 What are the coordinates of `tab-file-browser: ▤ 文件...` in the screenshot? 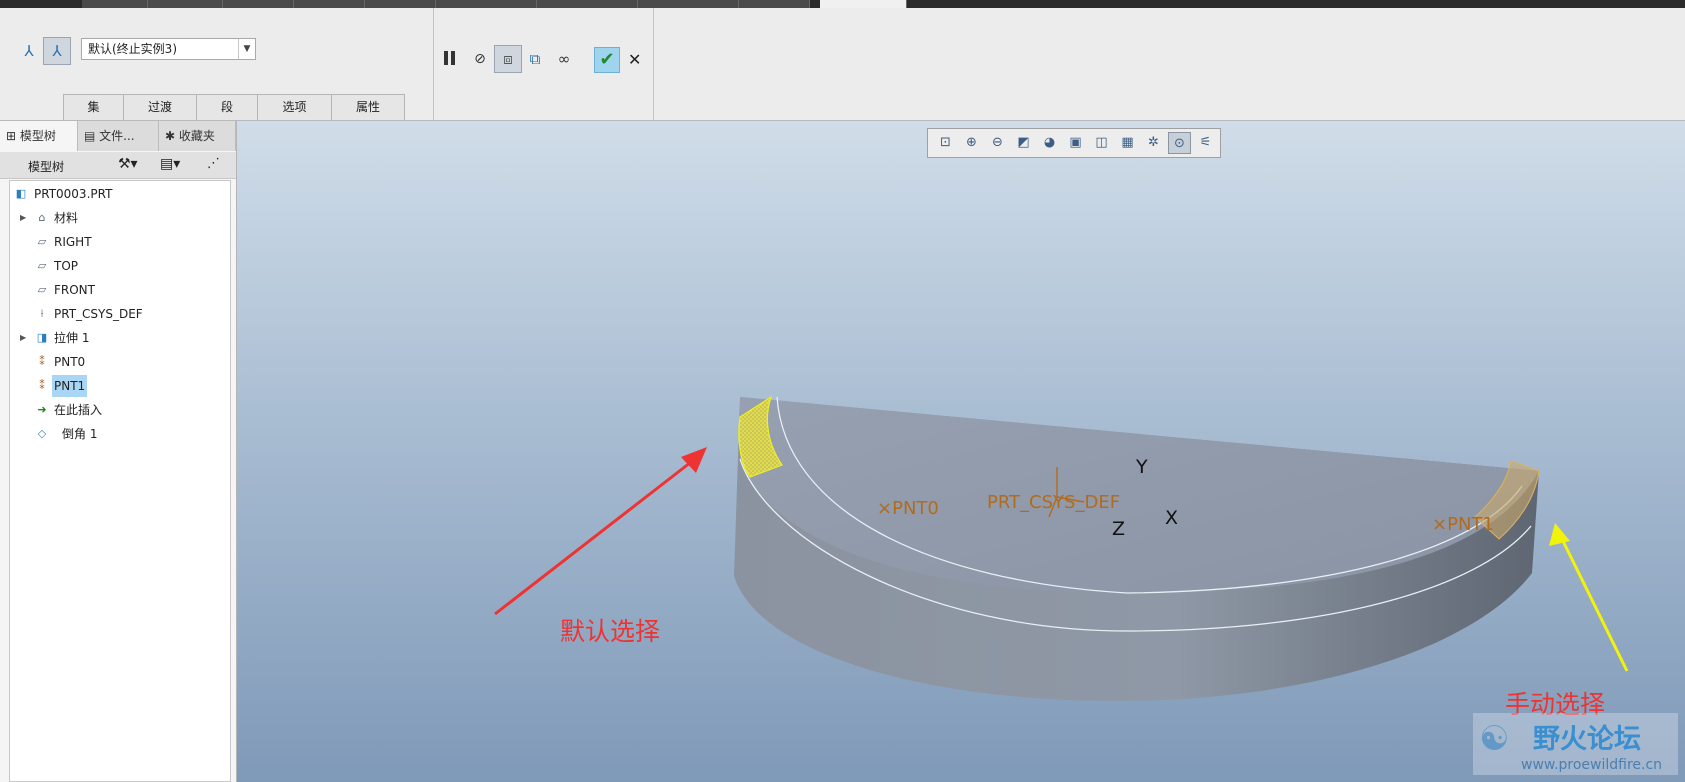 It's located at (118, 136).